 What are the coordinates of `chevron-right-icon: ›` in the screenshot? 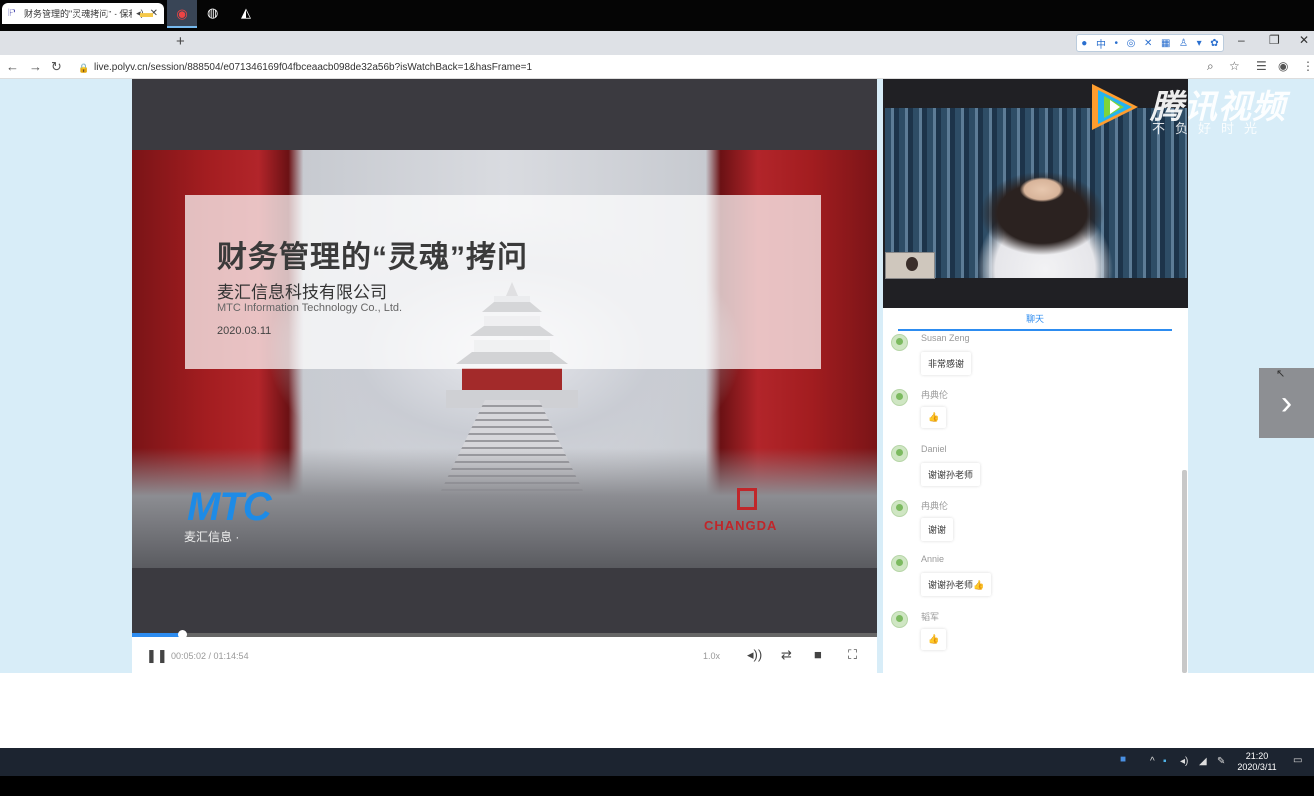 It's located at (1286, 402).